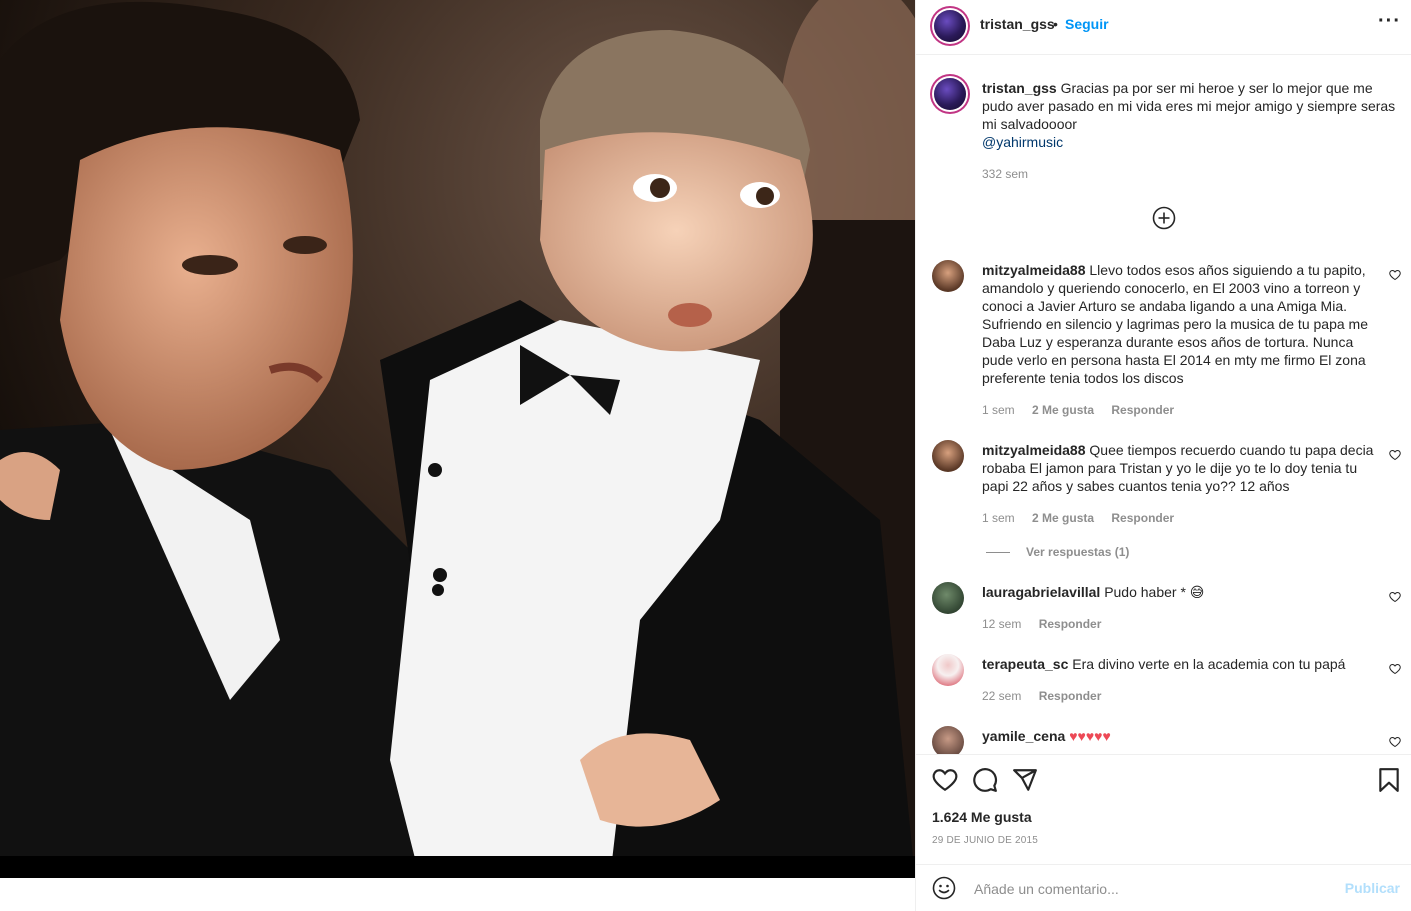  I want to click on comment-text: ♥♥♥♥♥, so click(1090, 736).